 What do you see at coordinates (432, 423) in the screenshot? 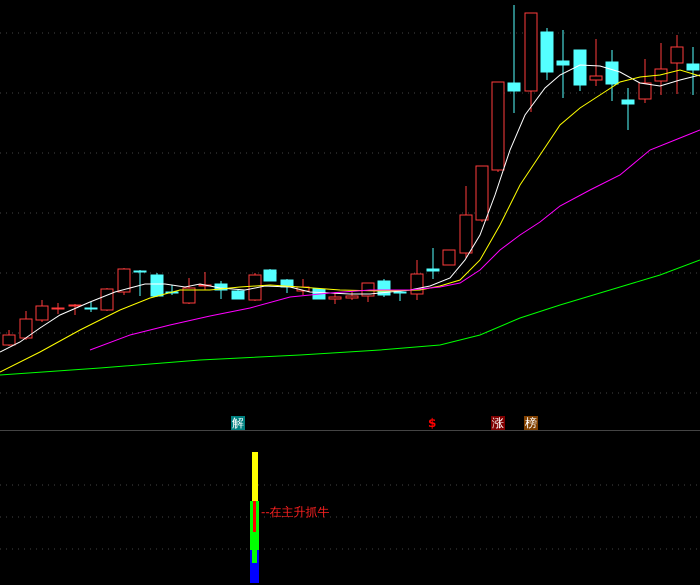
I see `signal-marker: $` at bounding box center [432, 423].